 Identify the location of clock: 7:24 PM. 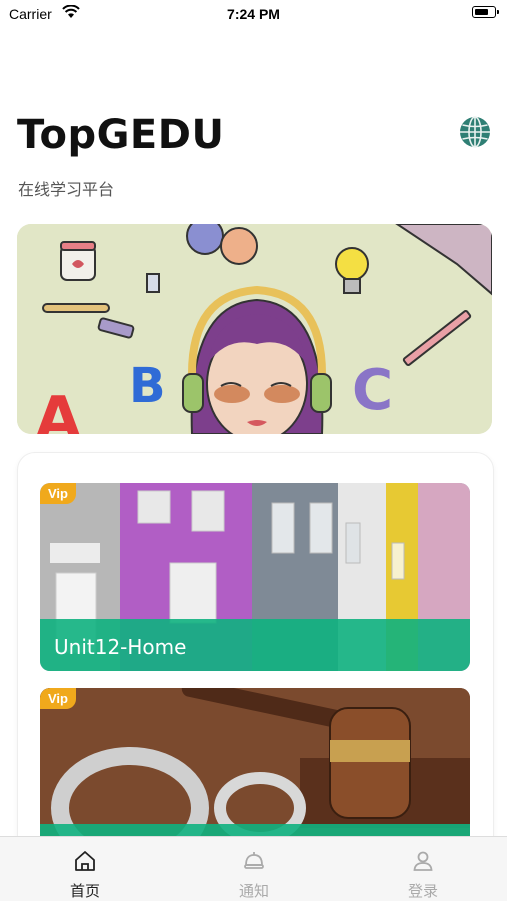
(253, 14).